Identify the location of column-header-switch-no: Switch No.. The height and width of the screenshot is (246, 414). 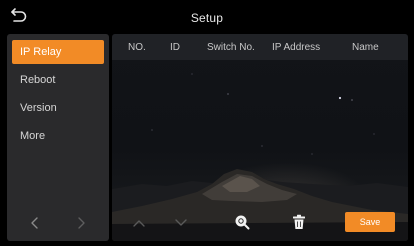
(231, 47).